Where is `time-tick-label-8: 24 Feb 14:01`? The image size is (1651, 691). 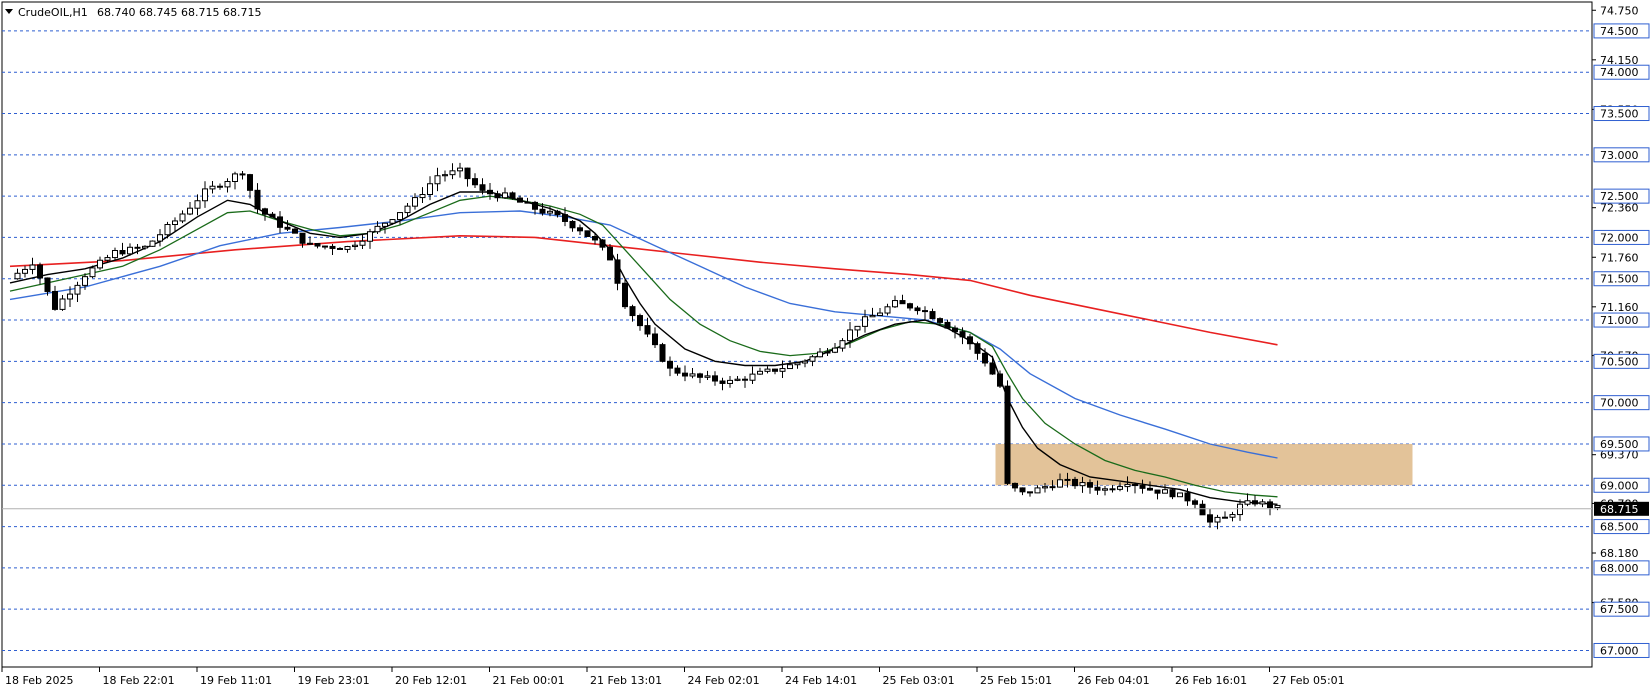 time-tick-label-8: 24 Feb 14:01 is located at coordinates (821, 680).